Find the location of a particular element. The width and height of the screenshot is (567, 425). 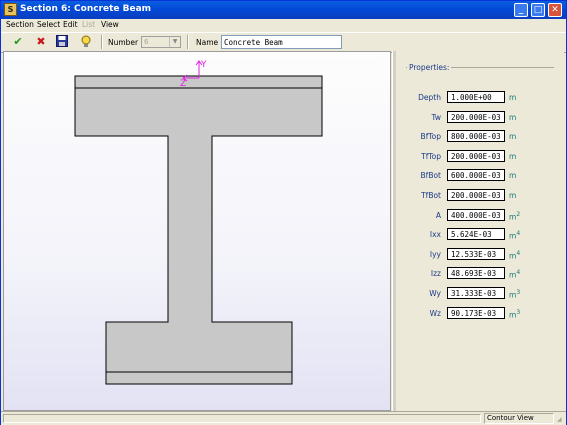

maximize-button: □ is located at coordinates (538, 10).